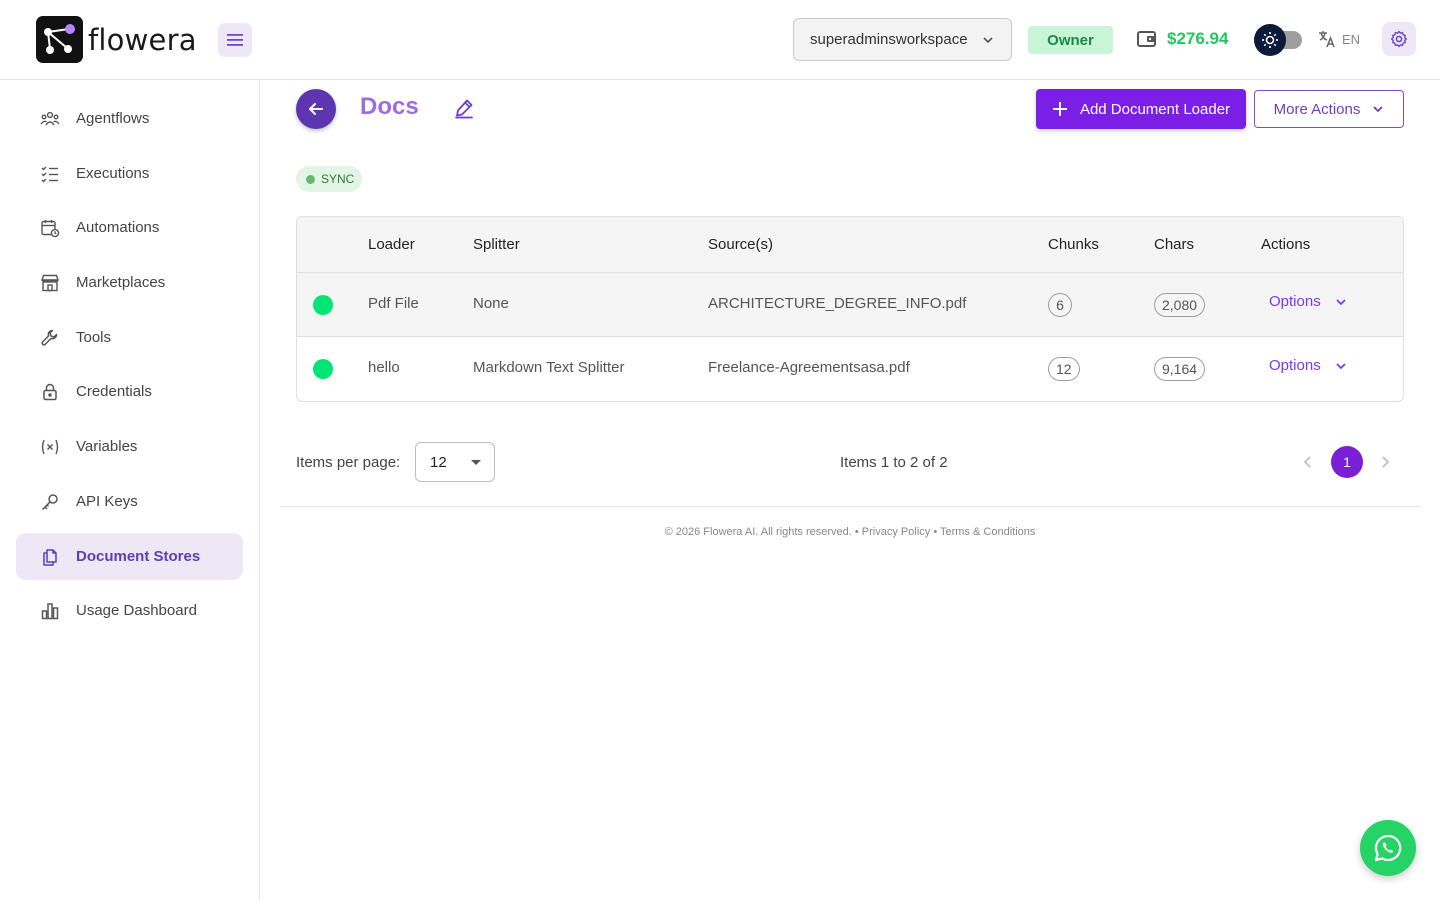 This screenshot has width=1440, height=900. I want to click on logo: flowera, so click(116, 39).